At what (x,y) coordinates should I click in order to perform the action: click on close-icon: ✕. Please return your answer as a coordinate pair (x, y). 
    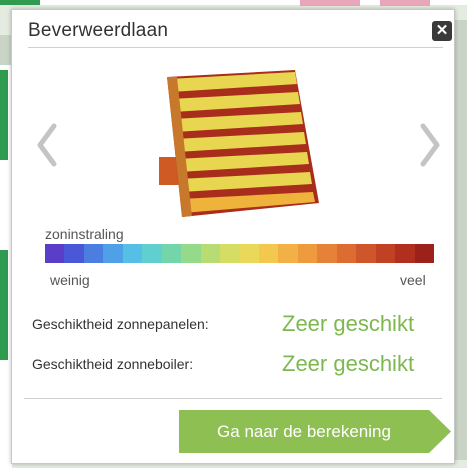
    Looking at the image, I should click on (442, 31).